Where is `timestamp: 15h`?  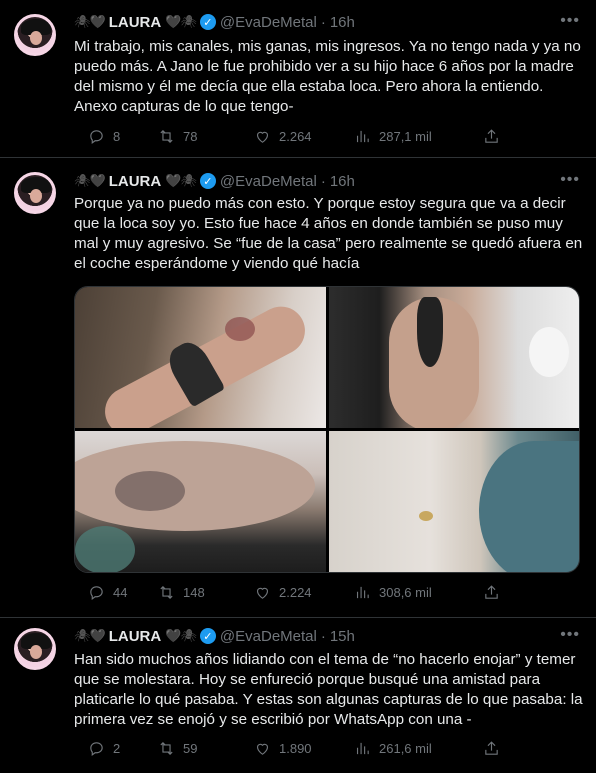 timestamp: 15h is located at coordinates (342, 636).